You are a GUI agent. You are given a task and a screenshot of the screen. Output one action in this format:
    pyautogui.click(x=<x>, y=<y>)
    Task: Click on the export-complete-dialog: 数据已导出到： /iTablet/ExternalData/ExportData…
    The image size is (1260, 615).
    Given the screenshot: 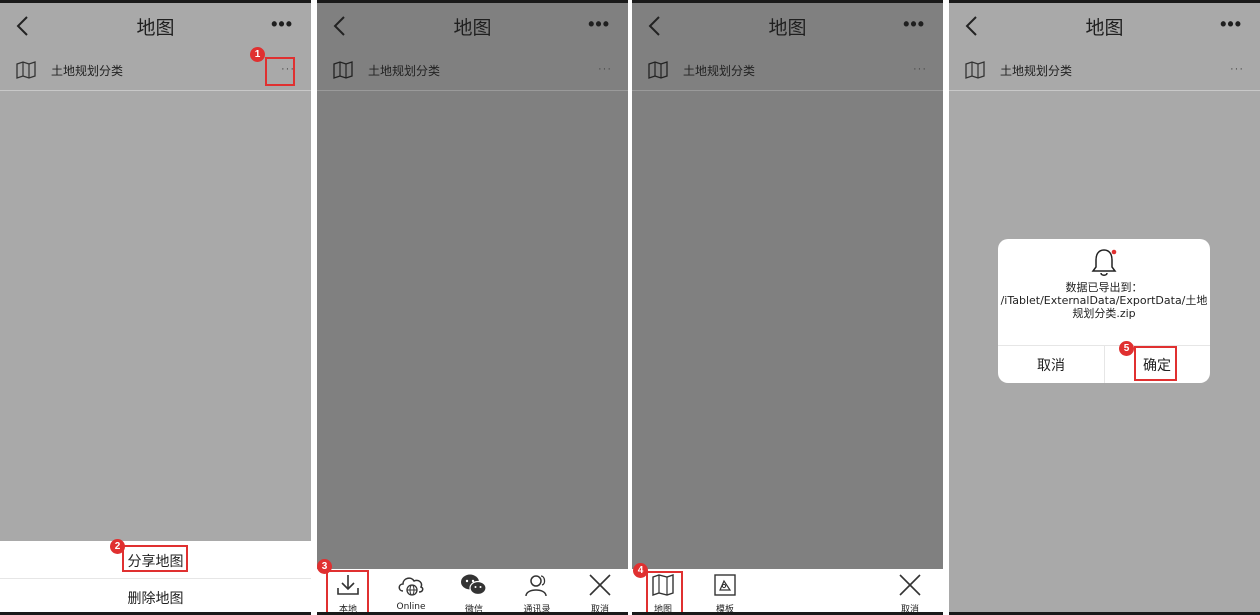 What is the action you would take?
    pyautogui.click(x=1104, y=311)
    